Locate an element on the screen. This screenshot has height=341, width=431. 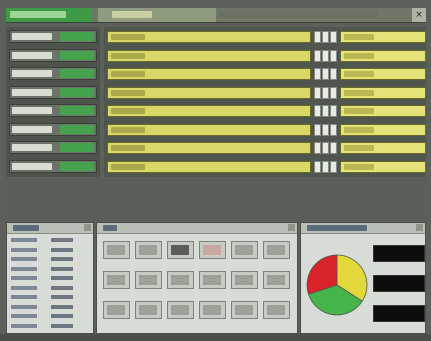
detail-key is located at coordinates (24, 240).